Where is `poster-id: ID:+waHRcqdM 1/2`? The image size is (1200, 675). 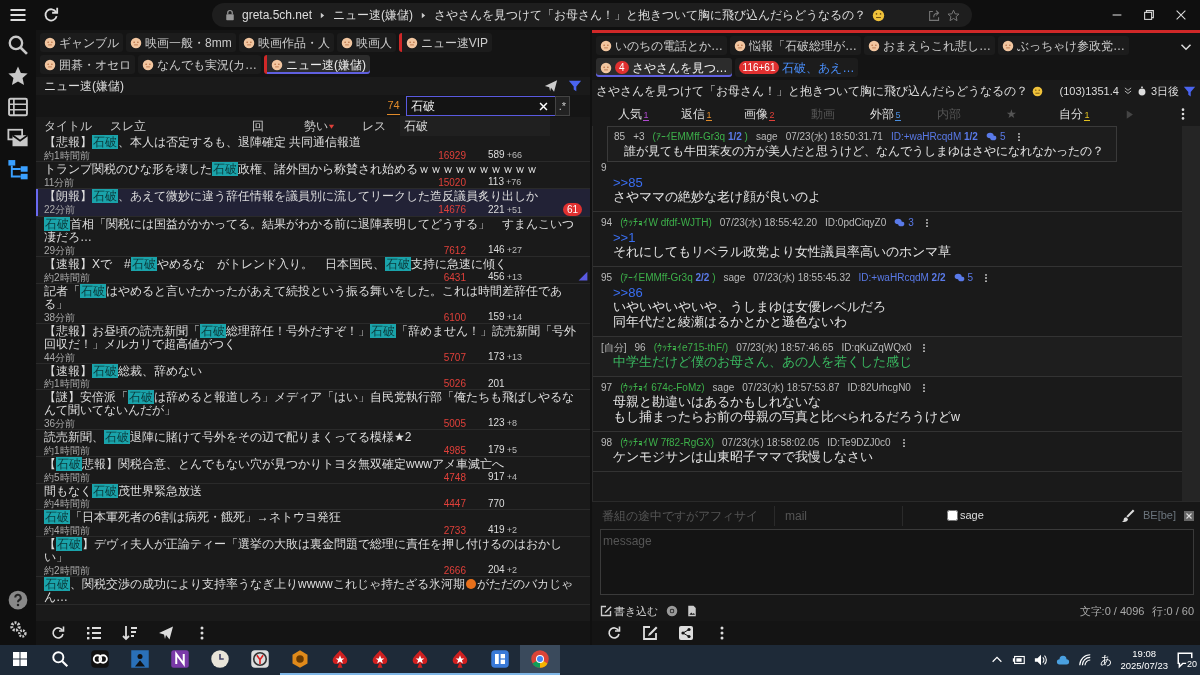
poster-id: ID:+waHRcqdM 1/2 is located at coordinates (934, 136).